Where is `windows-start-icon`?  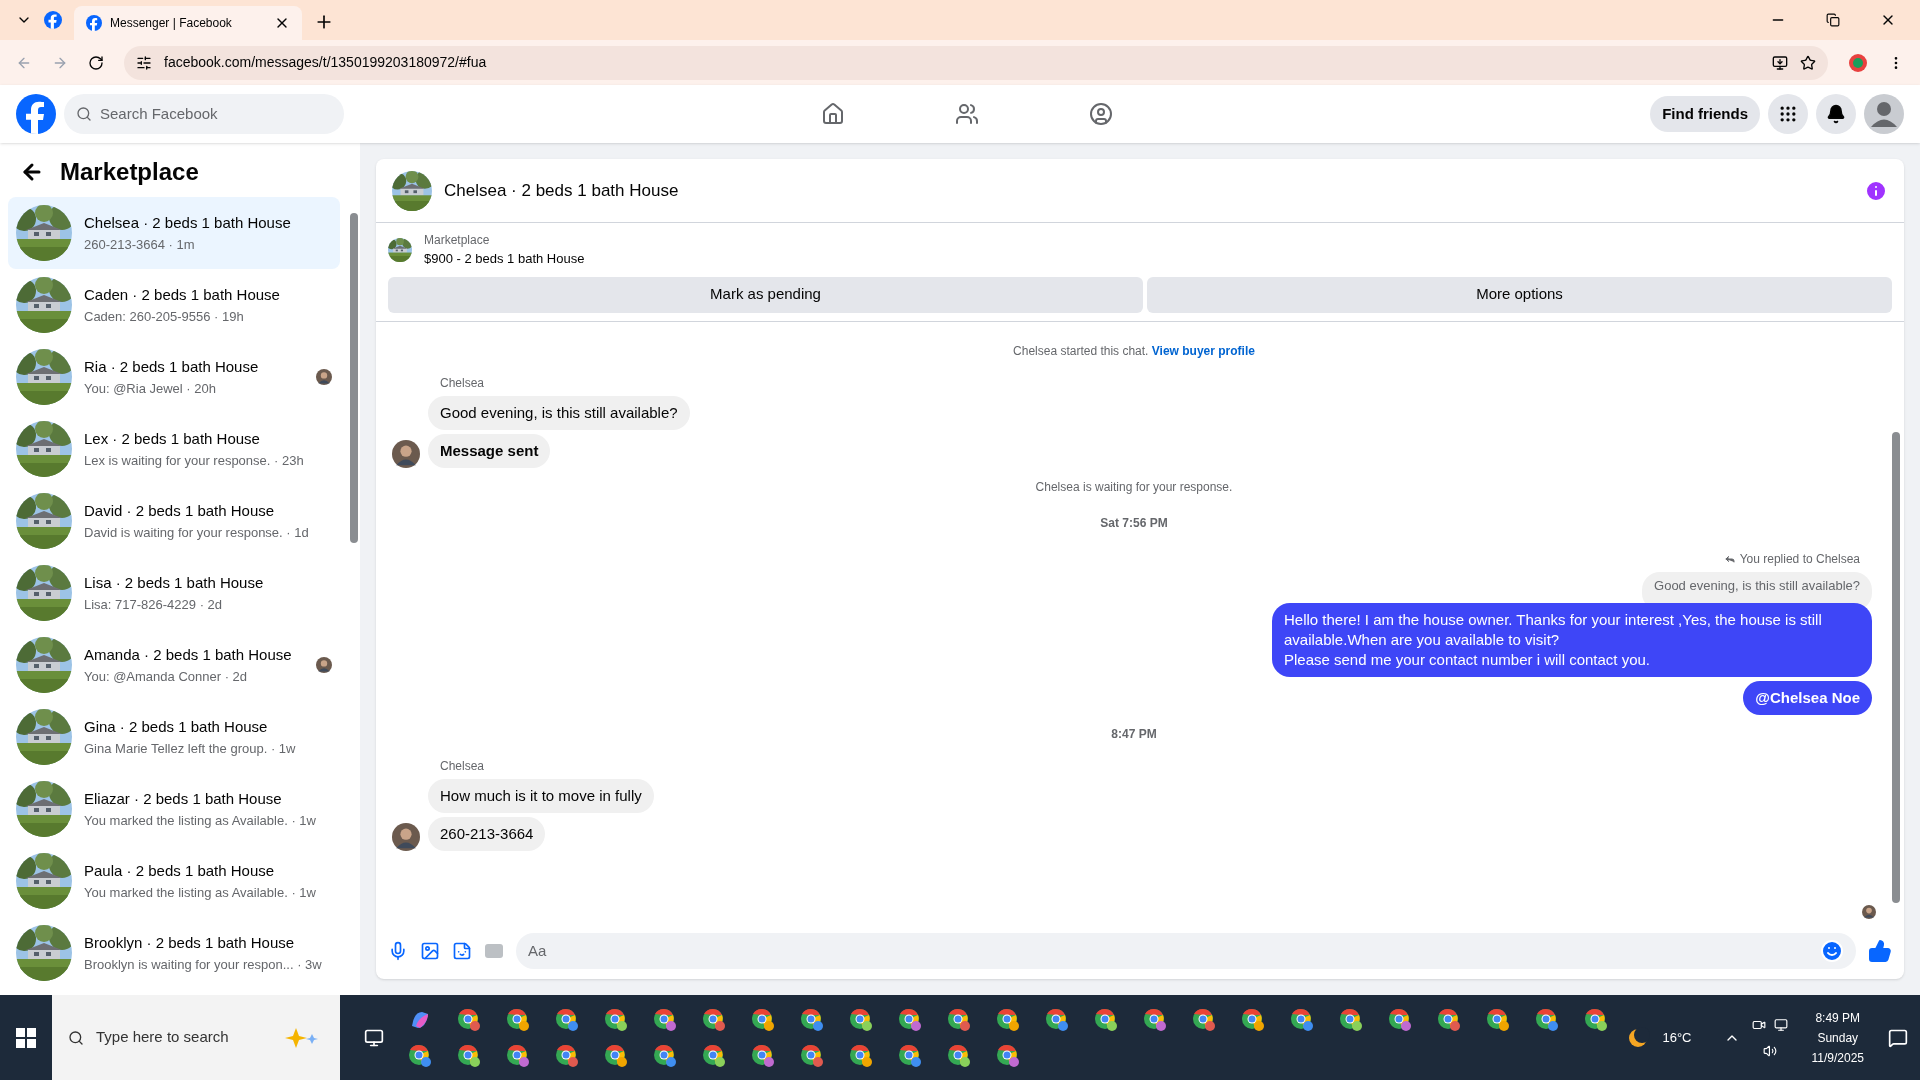
windows-start-icon is located at coordinates (26, 1037).